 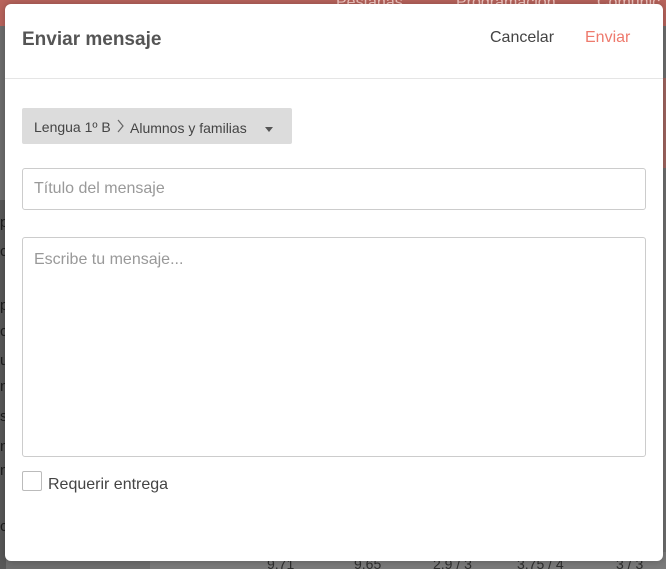 What do you see at coordinates (522, 38) in the screenshot?
I see `cancel-button: Cancelar` at bounding box center [522, 38].